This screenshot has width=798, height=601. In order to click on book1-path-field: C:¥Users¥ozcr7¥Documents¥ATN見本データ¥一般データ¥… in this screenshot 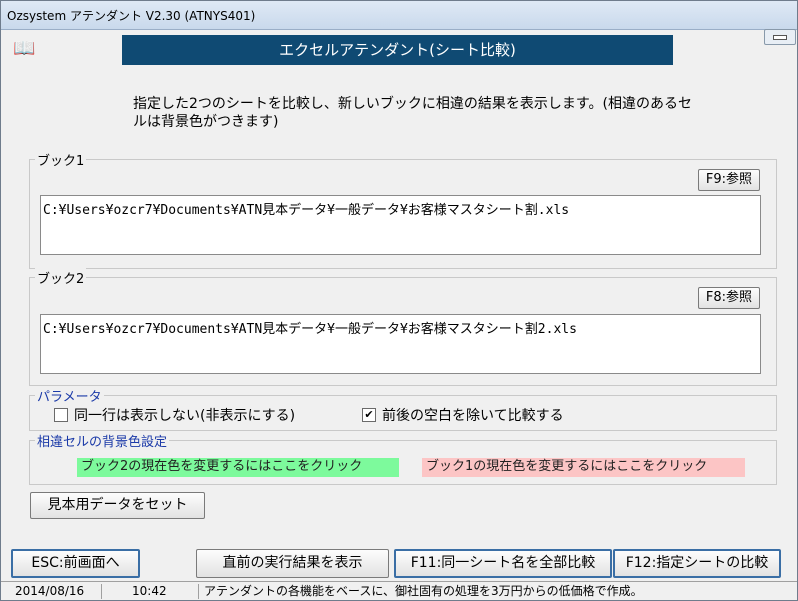, I will do `click(400, 225)`.